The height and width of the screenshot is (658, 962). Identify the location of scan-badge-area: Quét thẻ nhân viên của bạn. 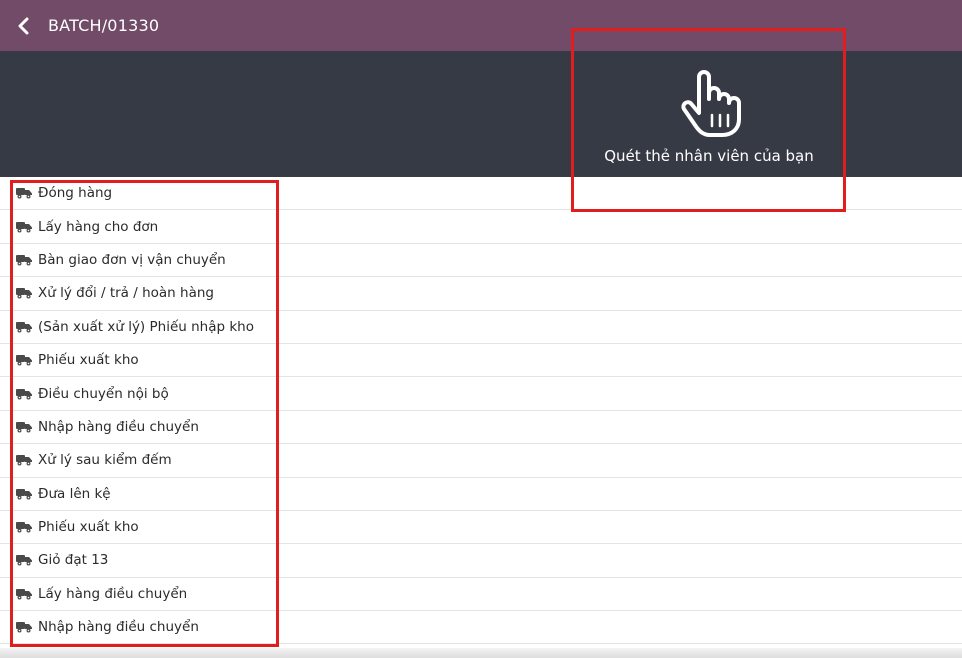
(709, 119).